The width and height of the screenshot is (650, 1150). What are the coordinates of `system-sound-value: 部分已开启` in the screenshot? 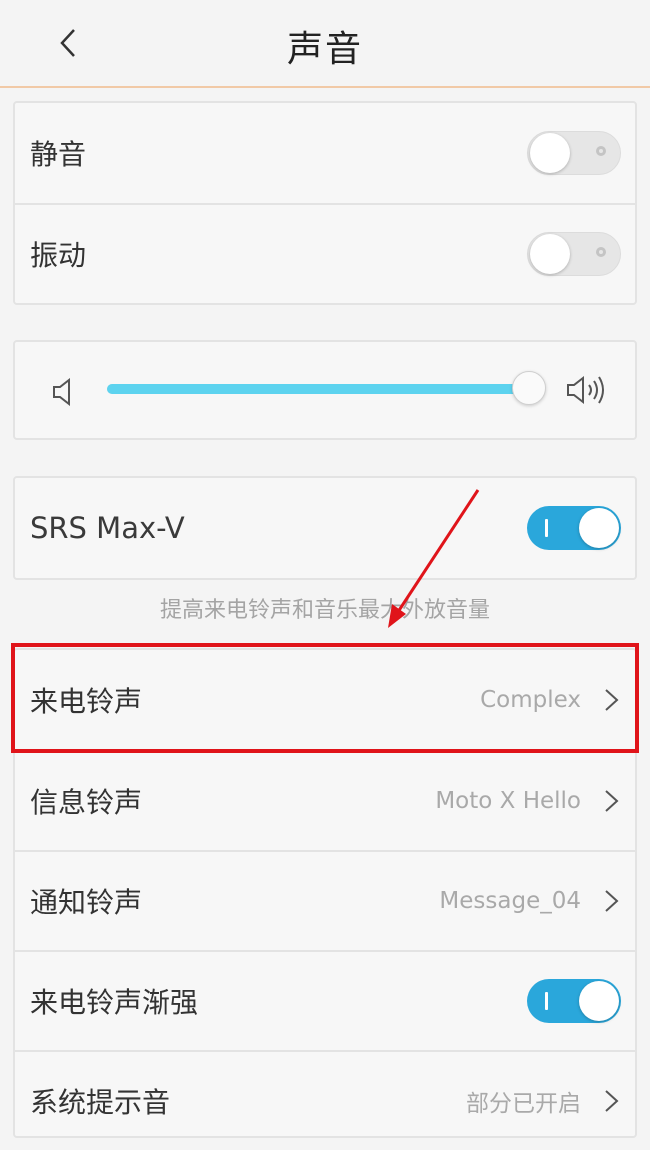 It's located at (523, 1104).